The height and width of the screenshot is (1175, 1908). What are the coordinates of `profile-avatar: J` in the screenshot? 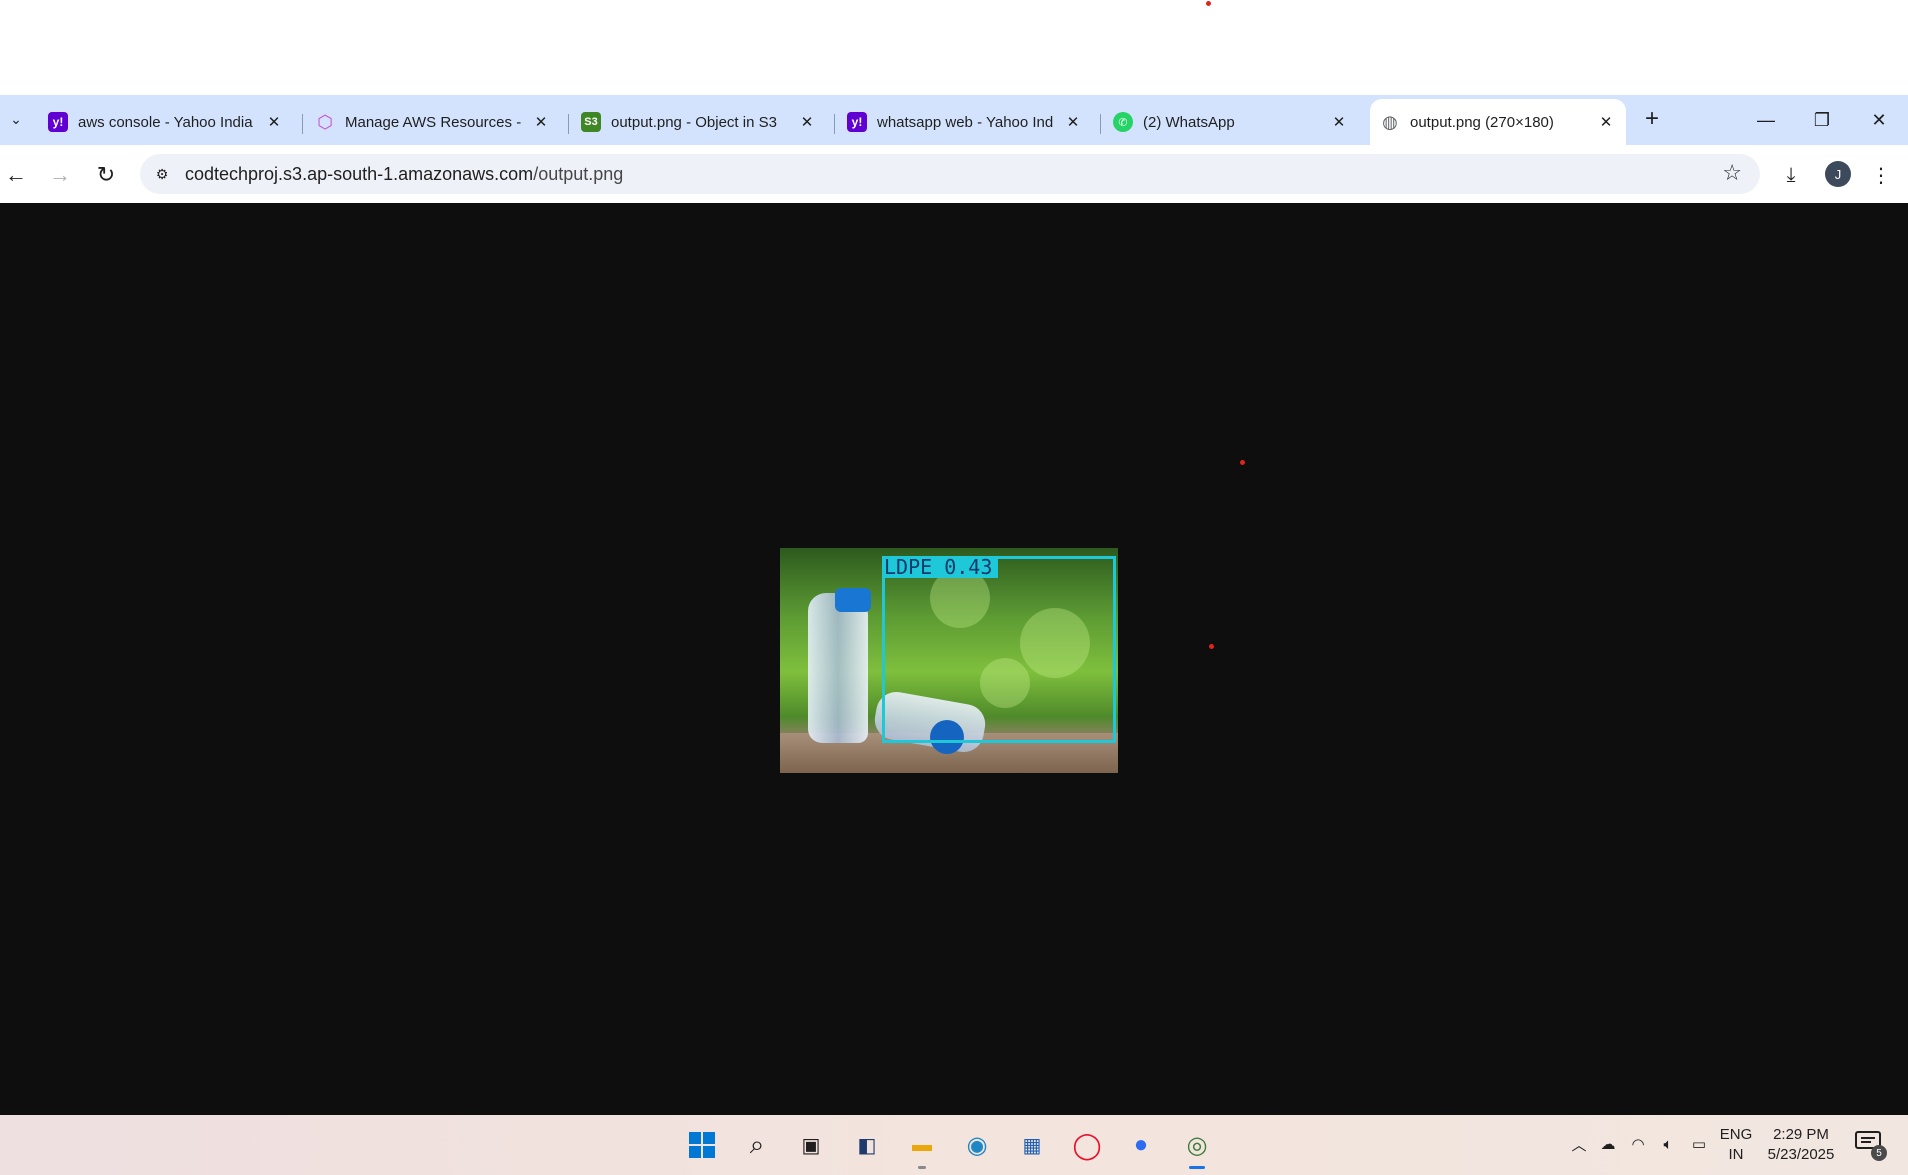 It's located at (1838, 174).